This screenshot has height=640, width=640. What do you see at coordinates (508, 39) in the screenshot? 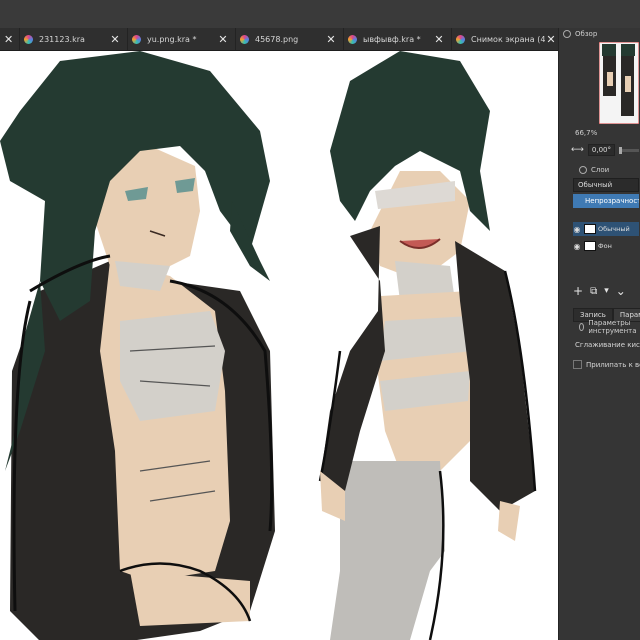
I see `tab-label: Снимок экрана (459).psd *` at bounding box center [508, 39].